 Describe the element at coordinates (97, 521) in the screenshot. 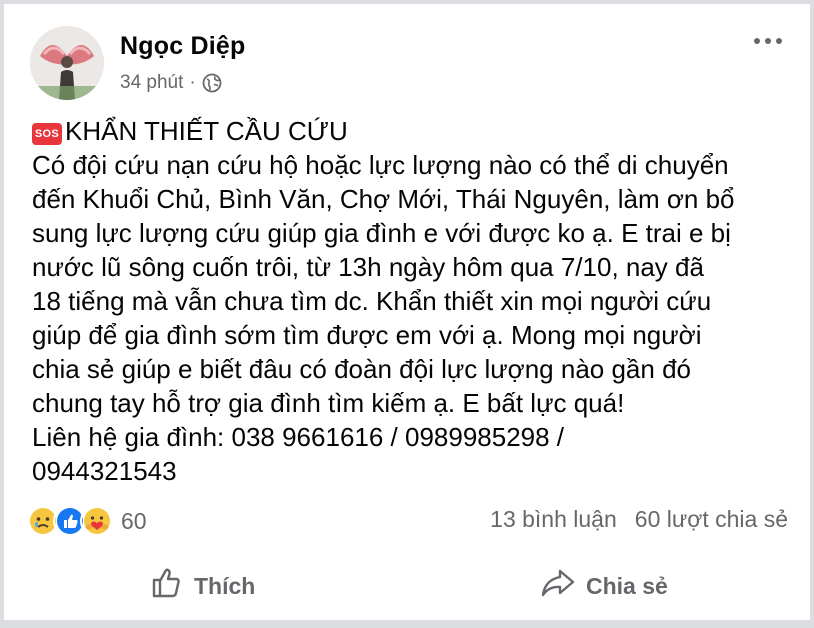

I see `care-reaction-icon` at that location.